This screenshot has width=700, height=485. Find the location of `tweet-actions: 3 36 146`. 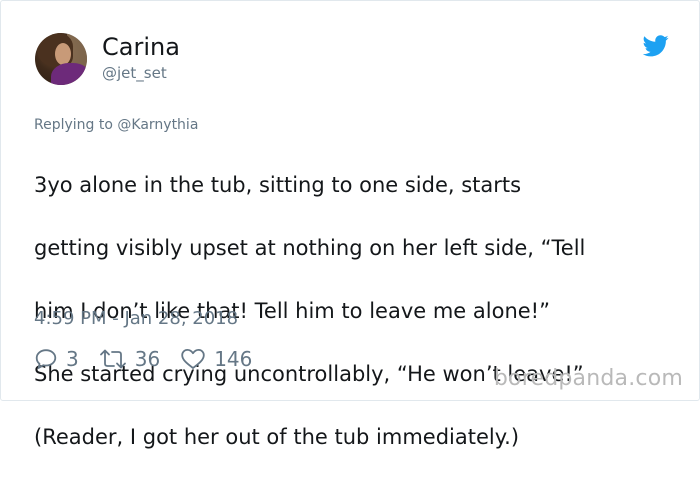

tweet-actions: 3 36 146 is located at coordinates (153, 359).